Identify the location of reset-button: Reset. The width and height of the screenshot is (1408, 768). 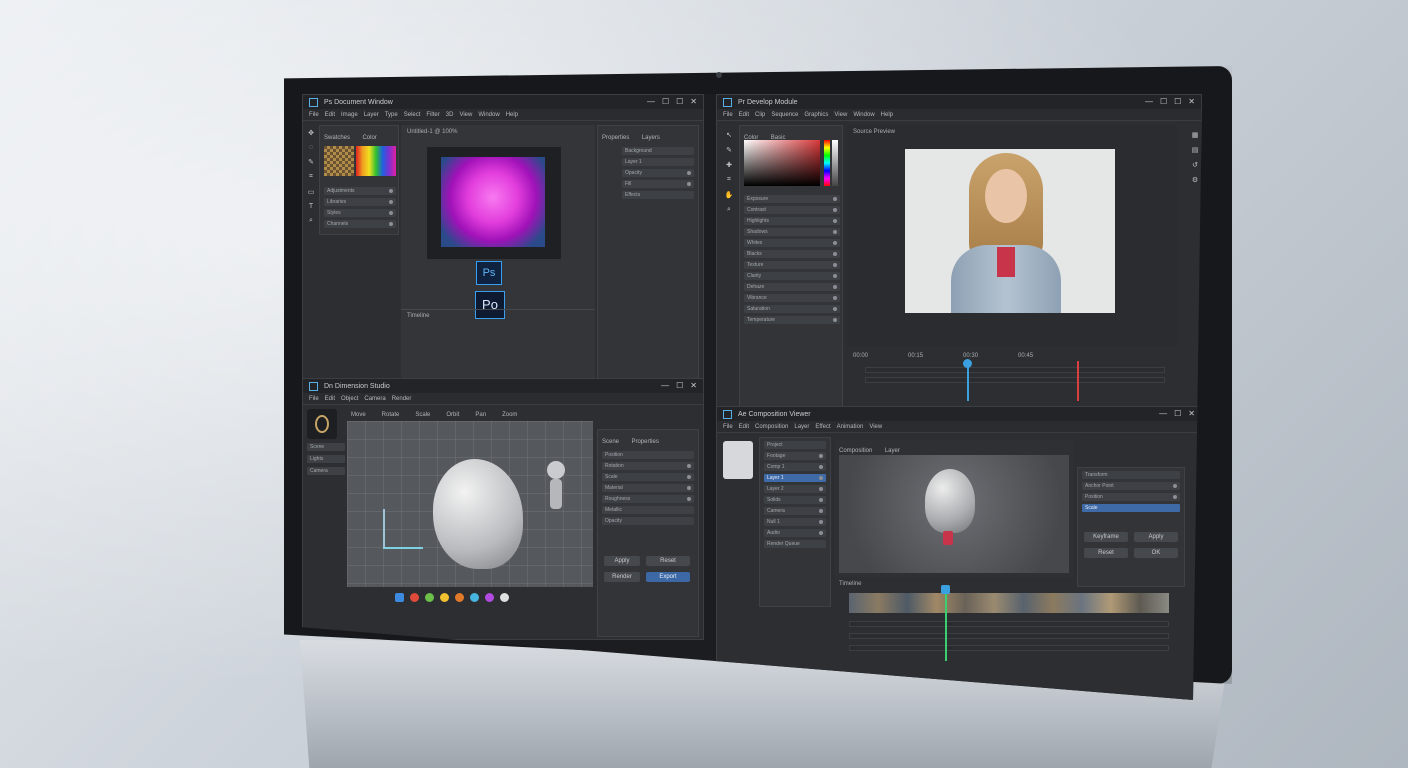
(668, 561).